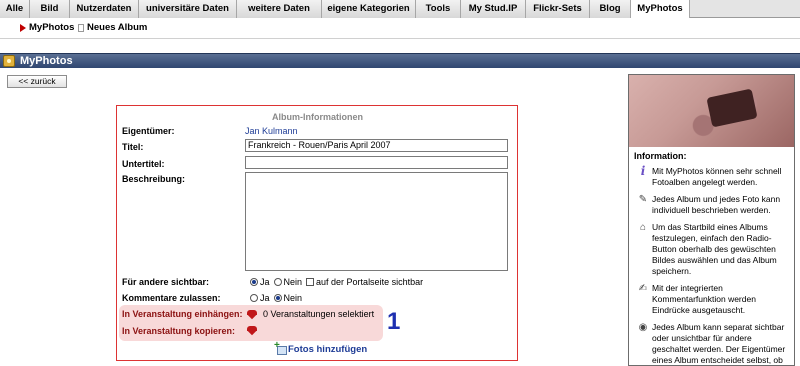 The width and height of the screenshot is (800, 366). I want to click on title-label: Titel:, so click(133, 147).